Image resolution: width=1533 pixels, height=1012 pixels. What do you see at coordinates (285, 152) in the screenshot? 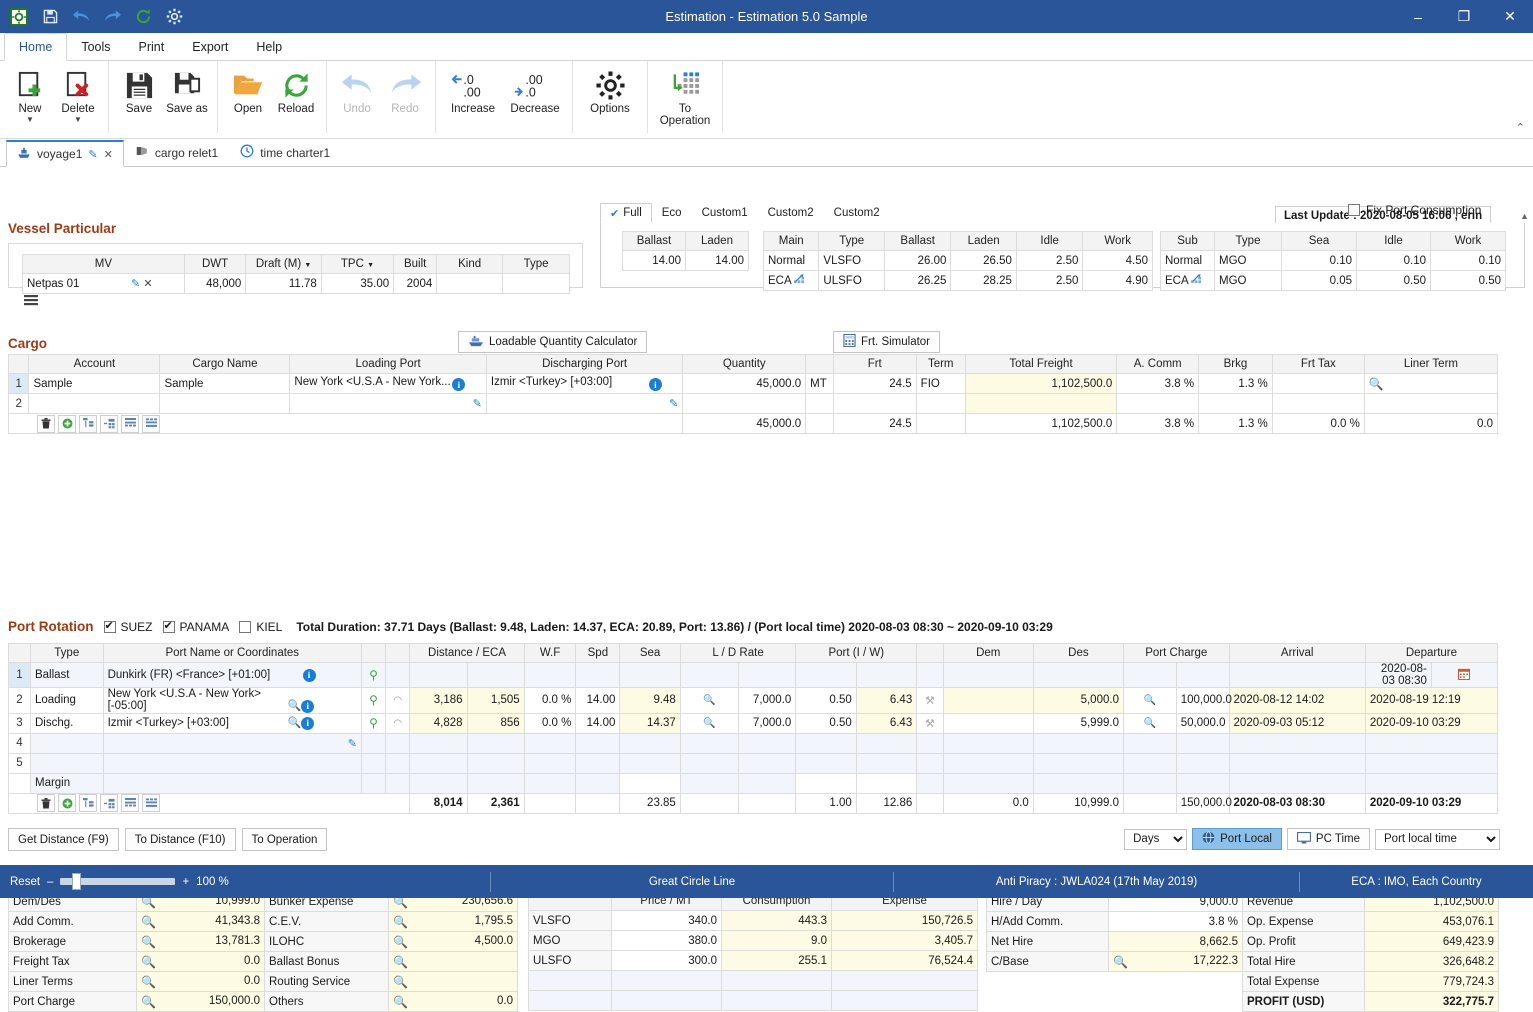
I see `doc-tab-time-charter1: time charter1` at bounding box center [285, 152].